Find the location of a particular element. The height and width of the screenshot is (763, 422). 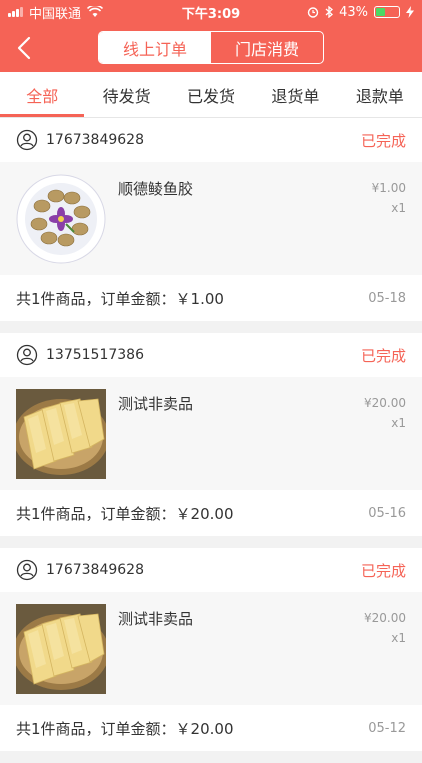

tab-refunds: 退款单 is located at coordinates (380, 94).